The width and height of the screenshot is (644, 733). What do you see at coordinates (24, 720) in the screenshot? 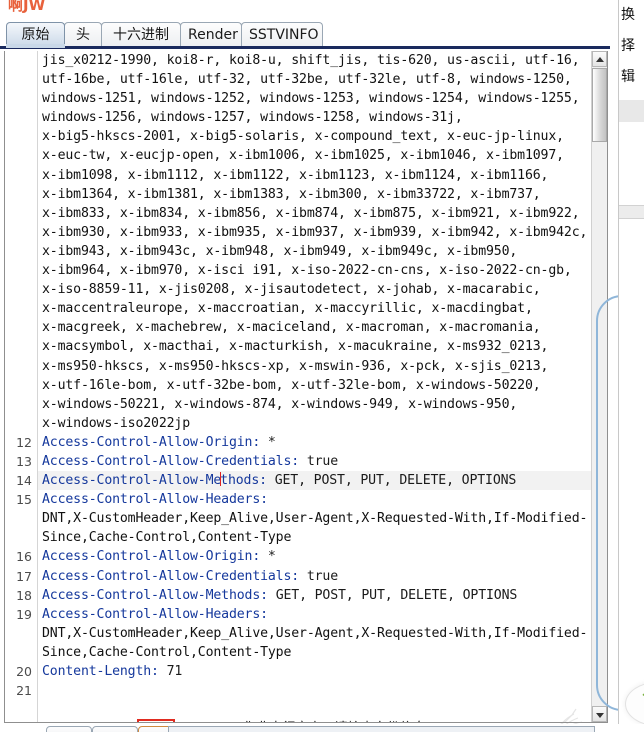
I see `line-number: 22` at bounding box center [24, 720].